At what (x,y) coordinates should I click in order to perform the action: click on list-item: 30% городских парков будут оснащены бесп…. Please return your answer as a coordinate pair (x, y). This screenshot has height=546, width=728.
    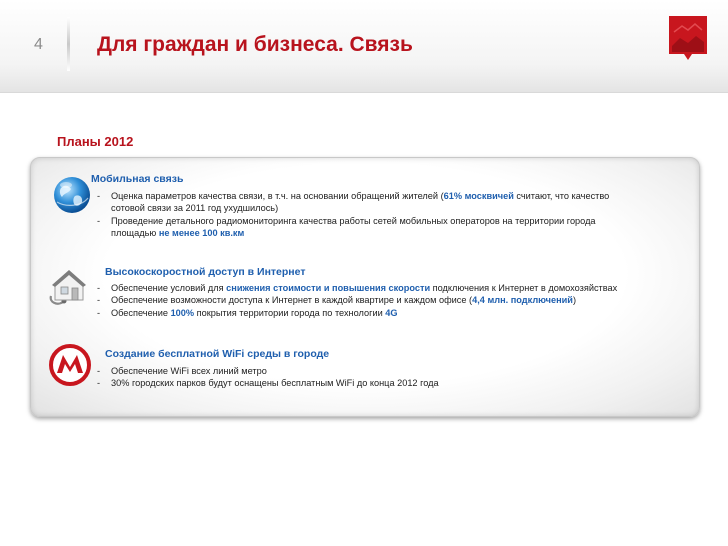
    Looking at the image, I should click on (268, 383).